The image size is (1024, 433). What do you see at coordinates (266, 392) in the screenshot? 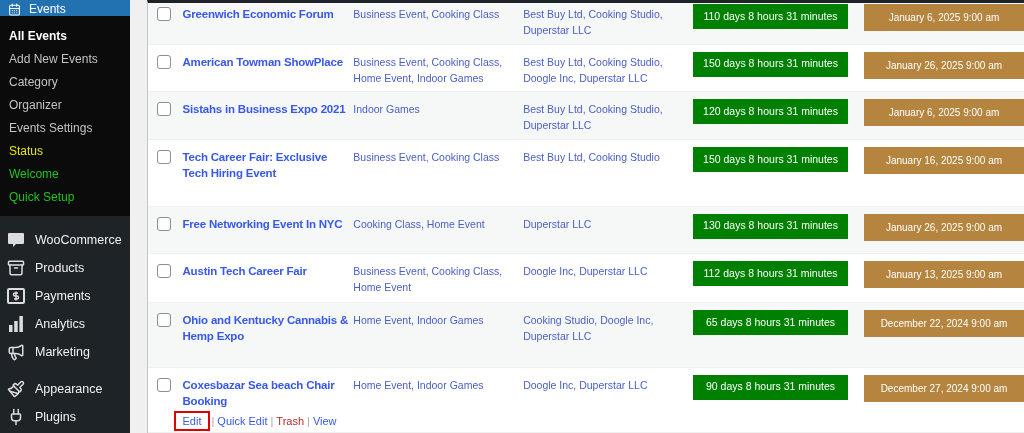
I see `event-title-link: Coxesbazar Sea beach Chair Booking` at bounding box center [266, 392].